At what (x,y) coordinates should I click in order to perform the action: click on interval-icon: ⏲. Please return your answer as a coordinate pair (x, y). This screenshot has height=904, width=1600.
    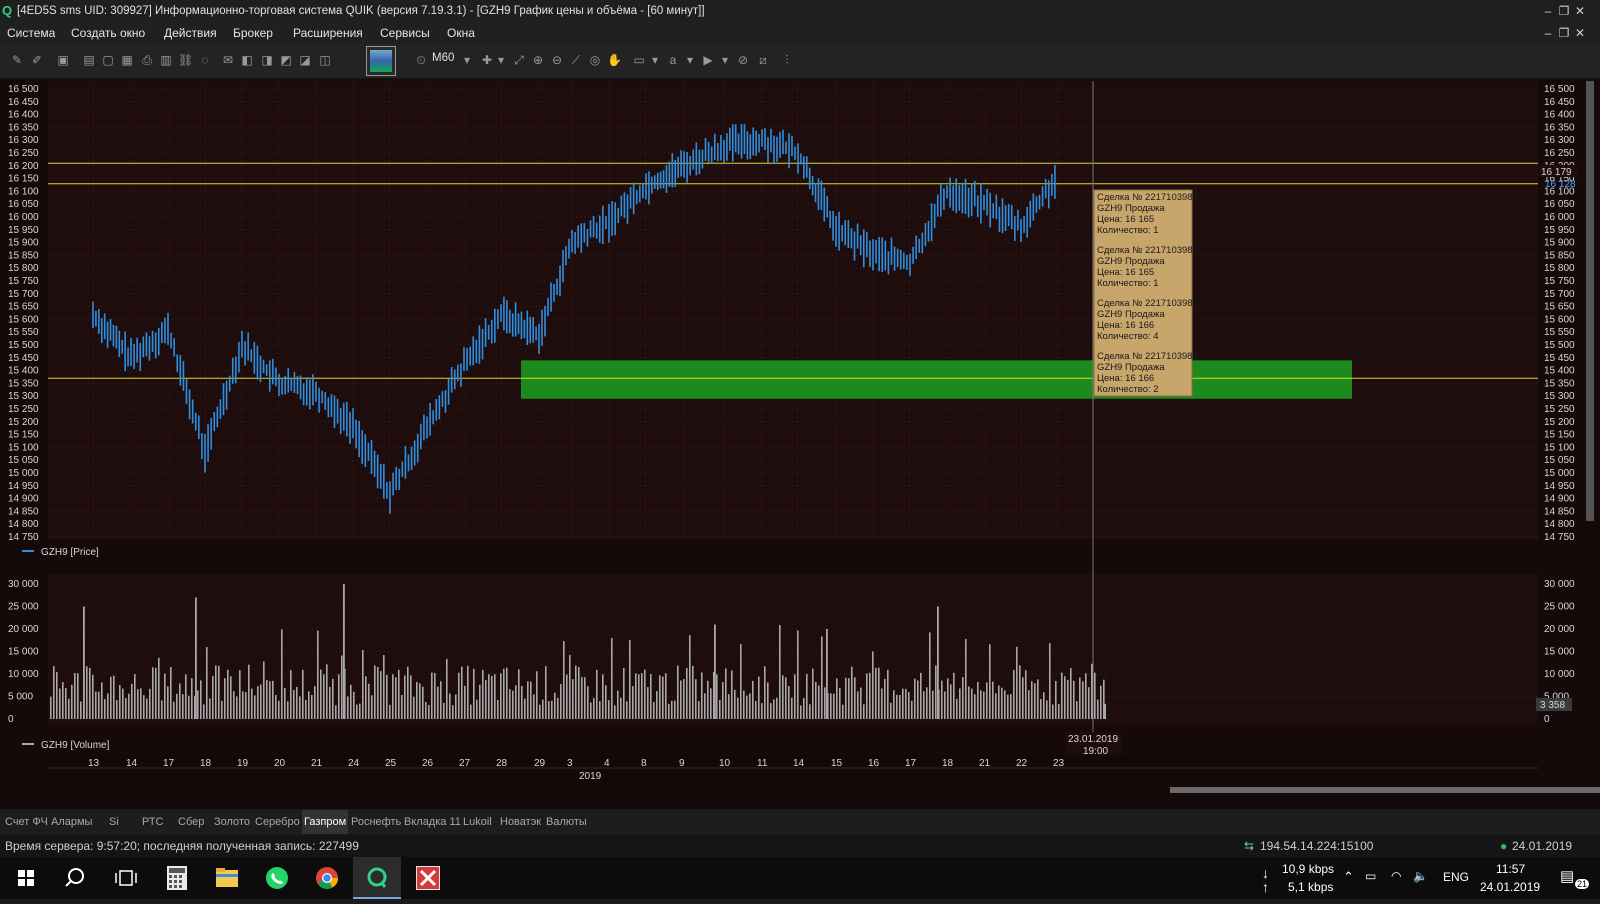
    Looking at the image, I should click on (421, 60).